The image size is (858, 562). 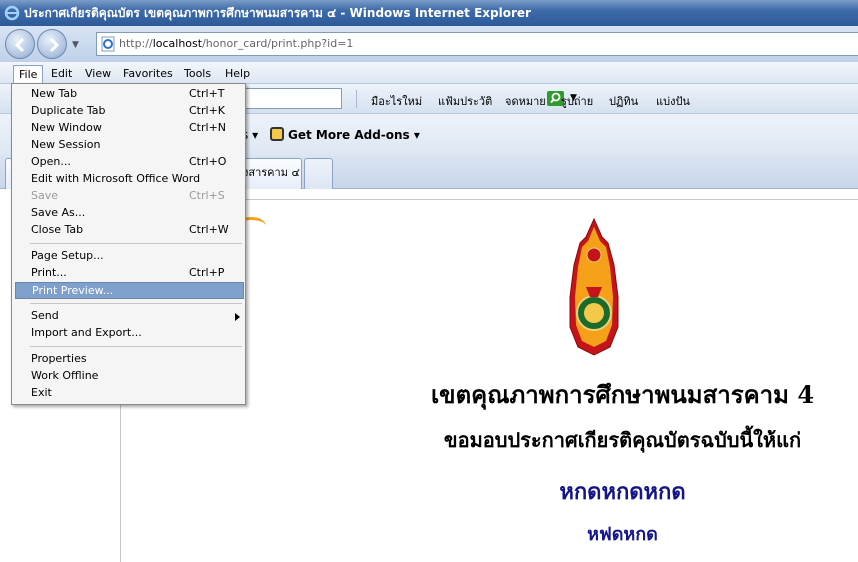 I want to click on menu-item-shortcut: Ctrl+K, so click(x=207, y=110).